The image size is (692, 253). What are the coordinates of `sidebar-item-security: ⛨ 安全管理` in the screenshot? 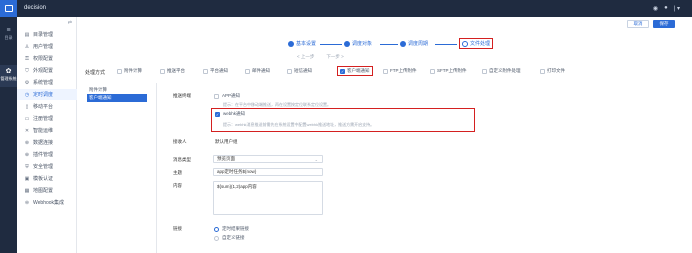 It's located at (47, 166).